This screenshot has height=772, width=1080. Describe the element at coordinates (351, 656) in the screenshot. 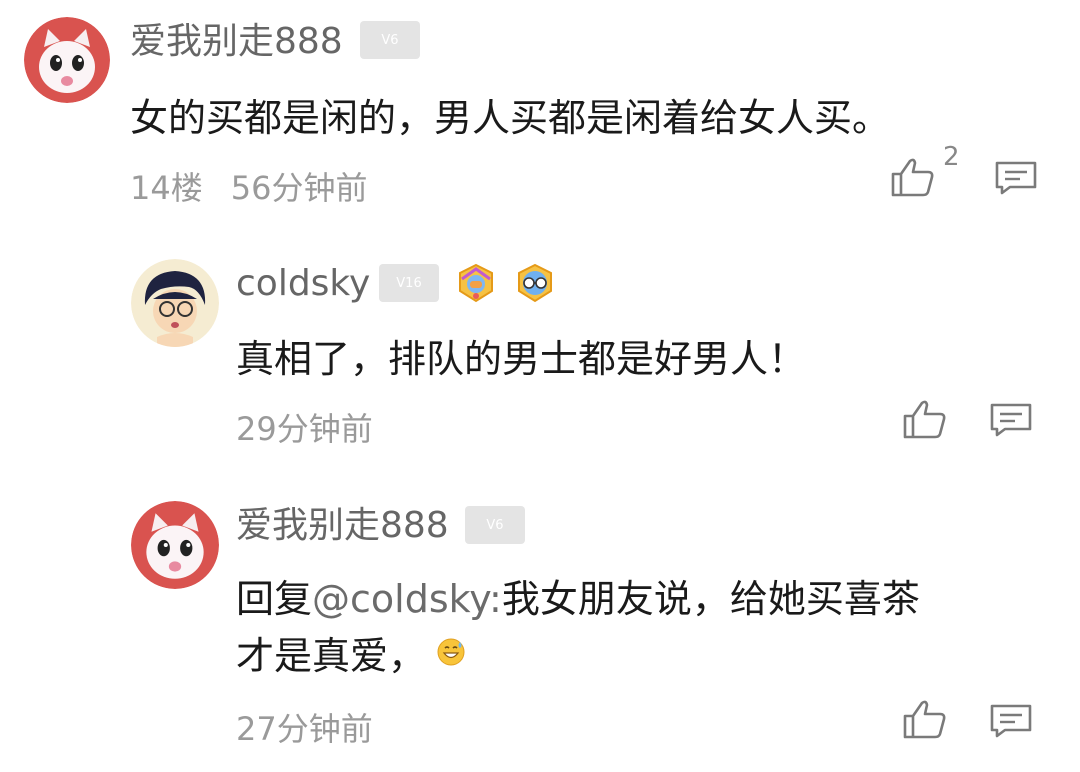

I see `comment-text-line2: 才是真爱，` at that location.